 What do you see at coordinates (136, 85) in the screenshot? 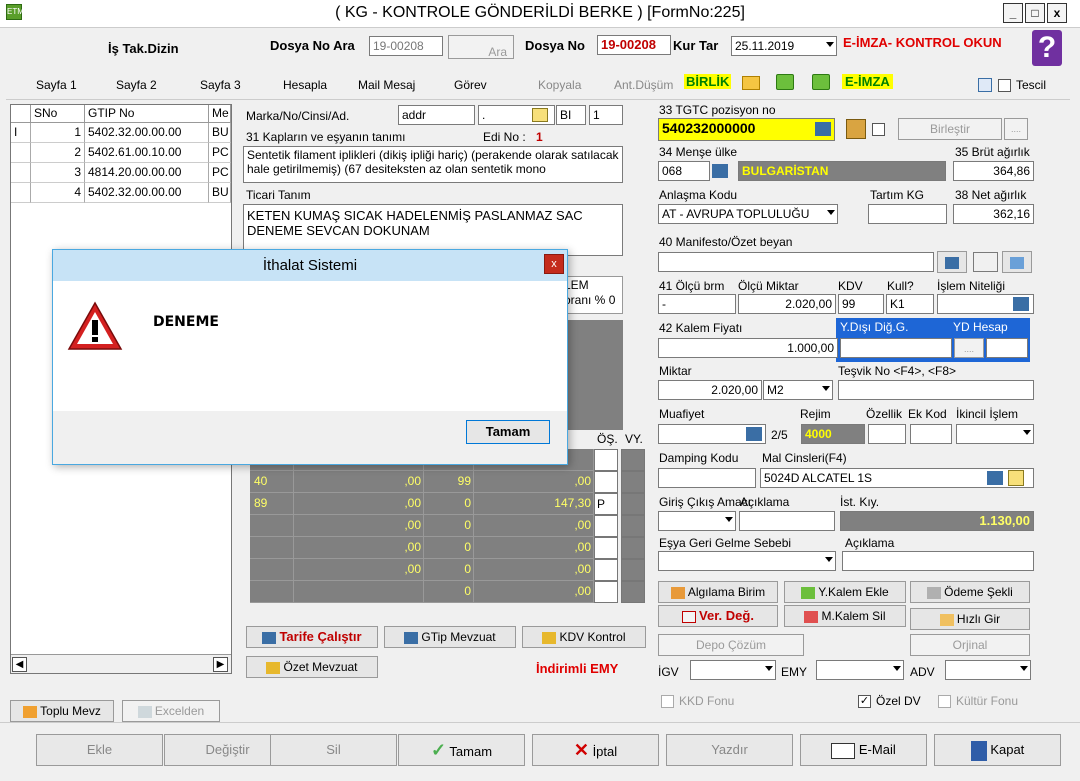
I see `tab-sayfa2: Sayfa 2` at bounding box center [136, 85].